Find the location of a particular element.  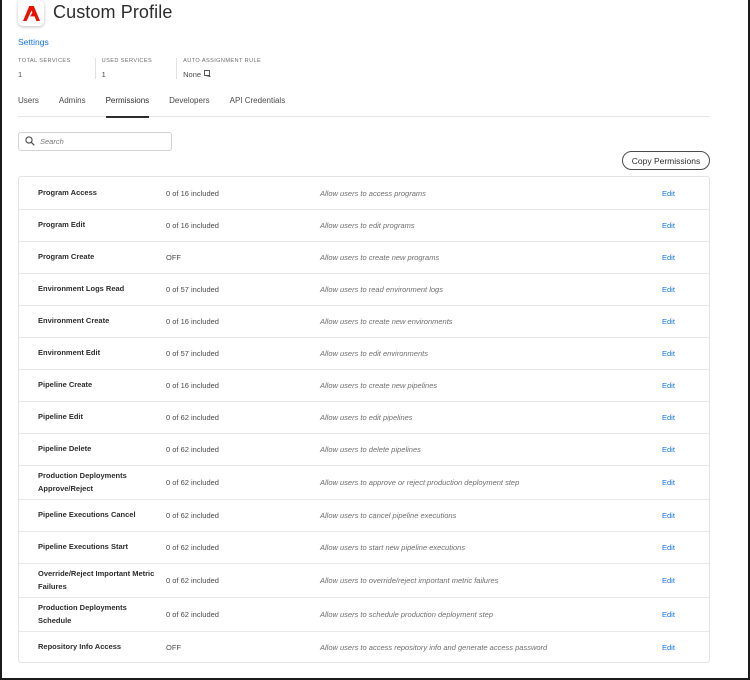

search-icon is located at coordinates (30, 142).